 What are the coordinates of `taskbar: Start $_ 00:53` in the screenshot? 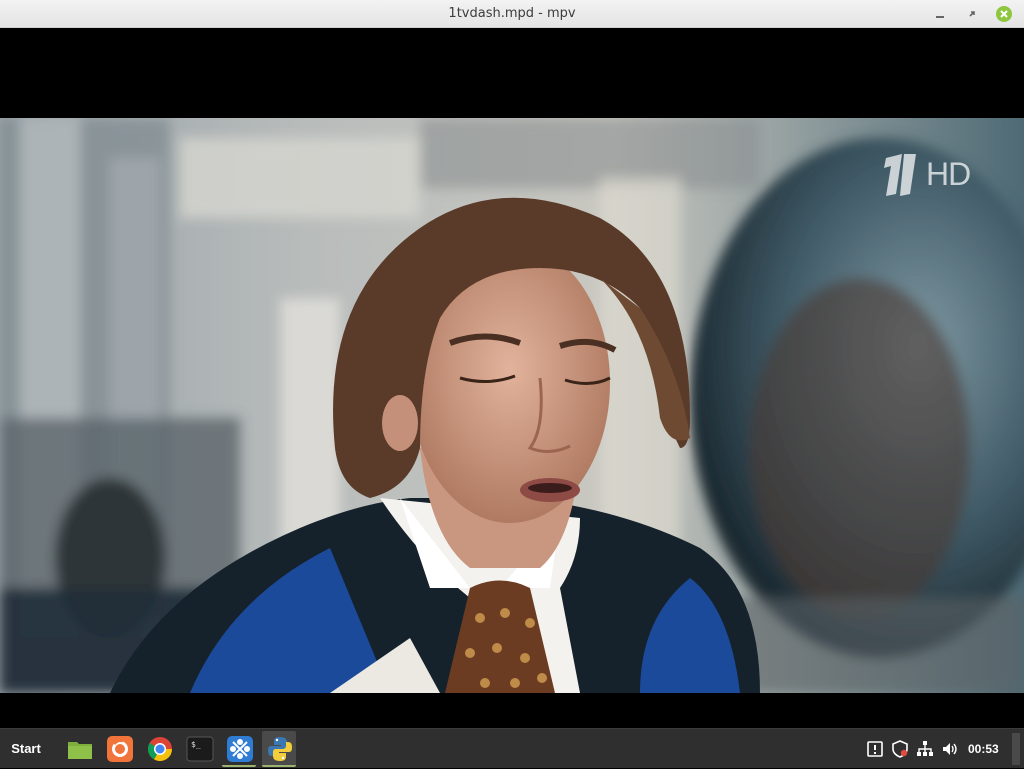 It's located at (512, 748).